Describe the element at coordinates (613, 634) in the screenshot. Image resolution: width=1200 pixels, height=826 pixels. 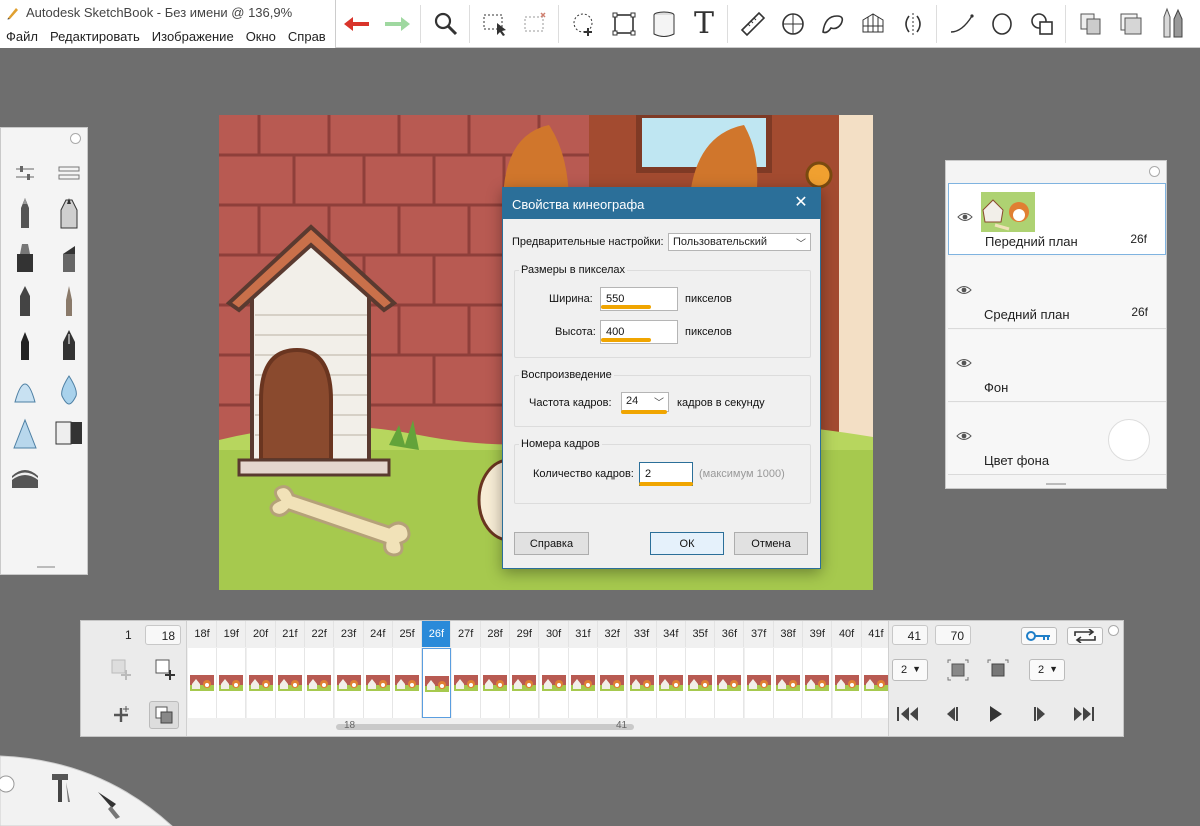
I see `frame-header: 32f` at that location.